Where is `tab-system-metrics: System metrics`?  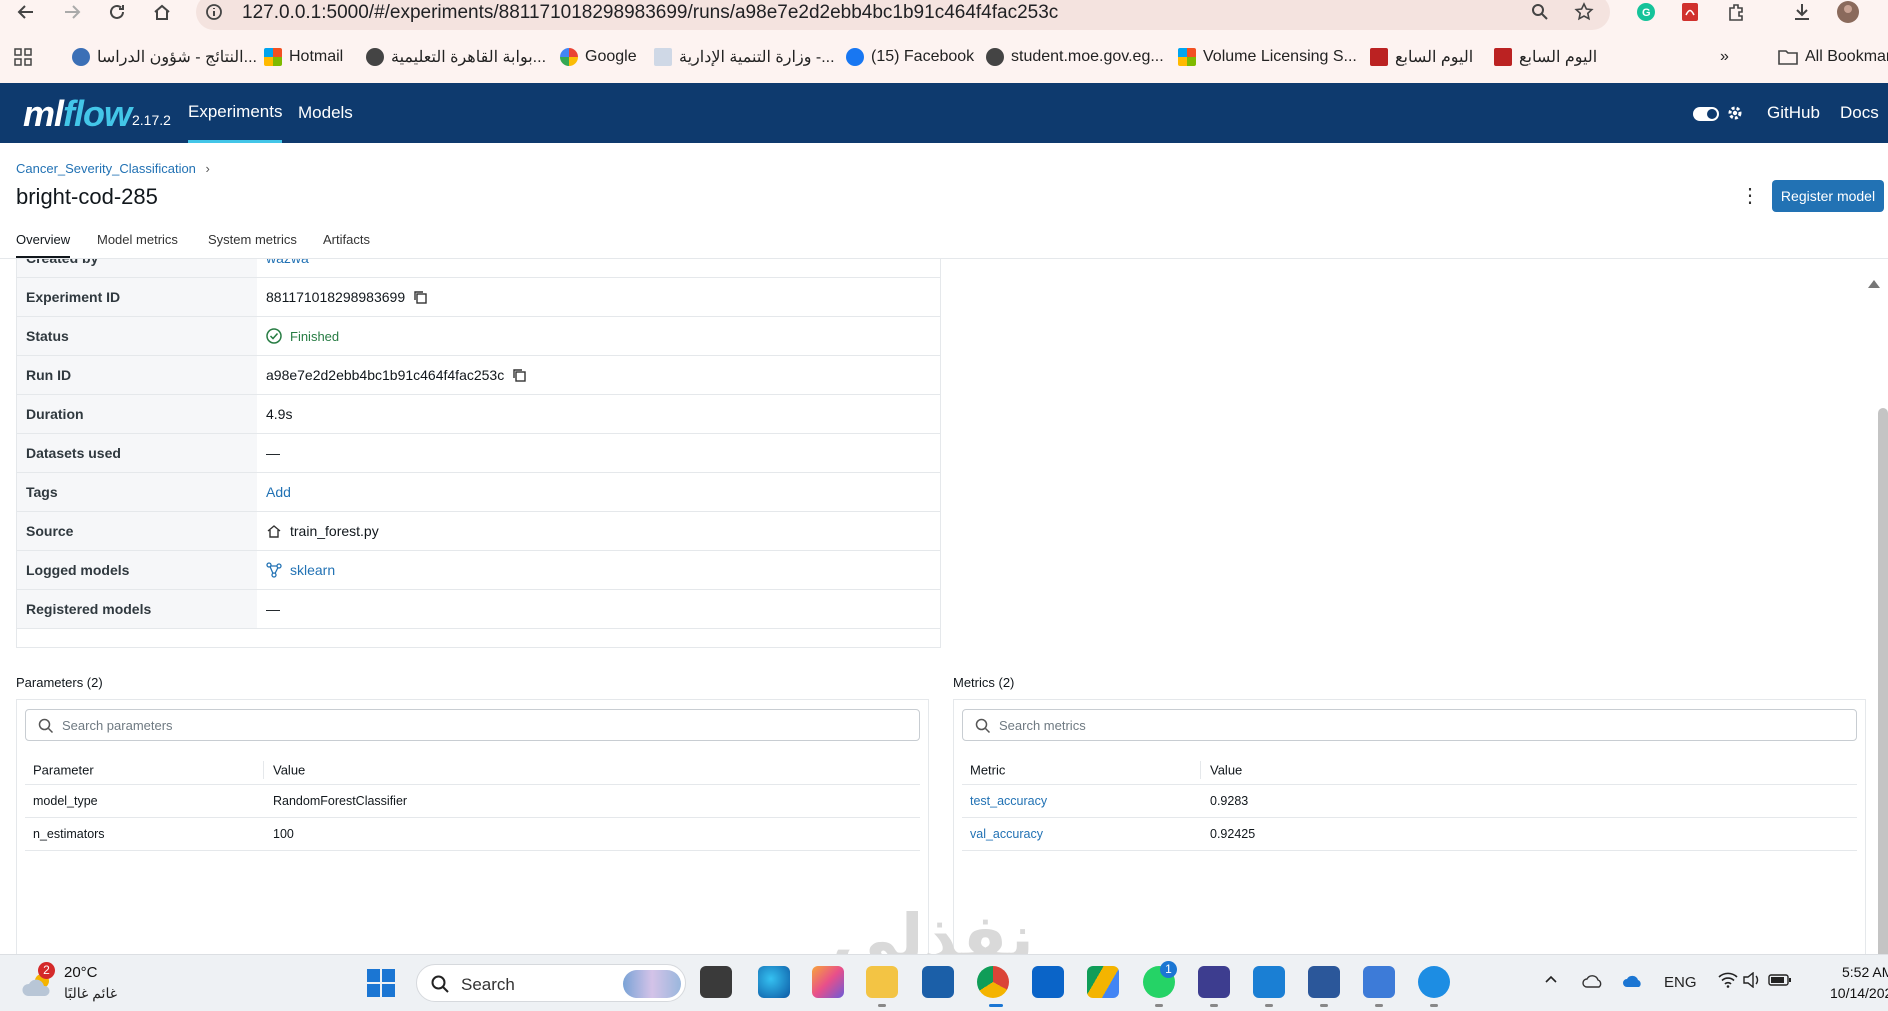 tab-system-metrics: System metrics is located at coordinates (252, 245).